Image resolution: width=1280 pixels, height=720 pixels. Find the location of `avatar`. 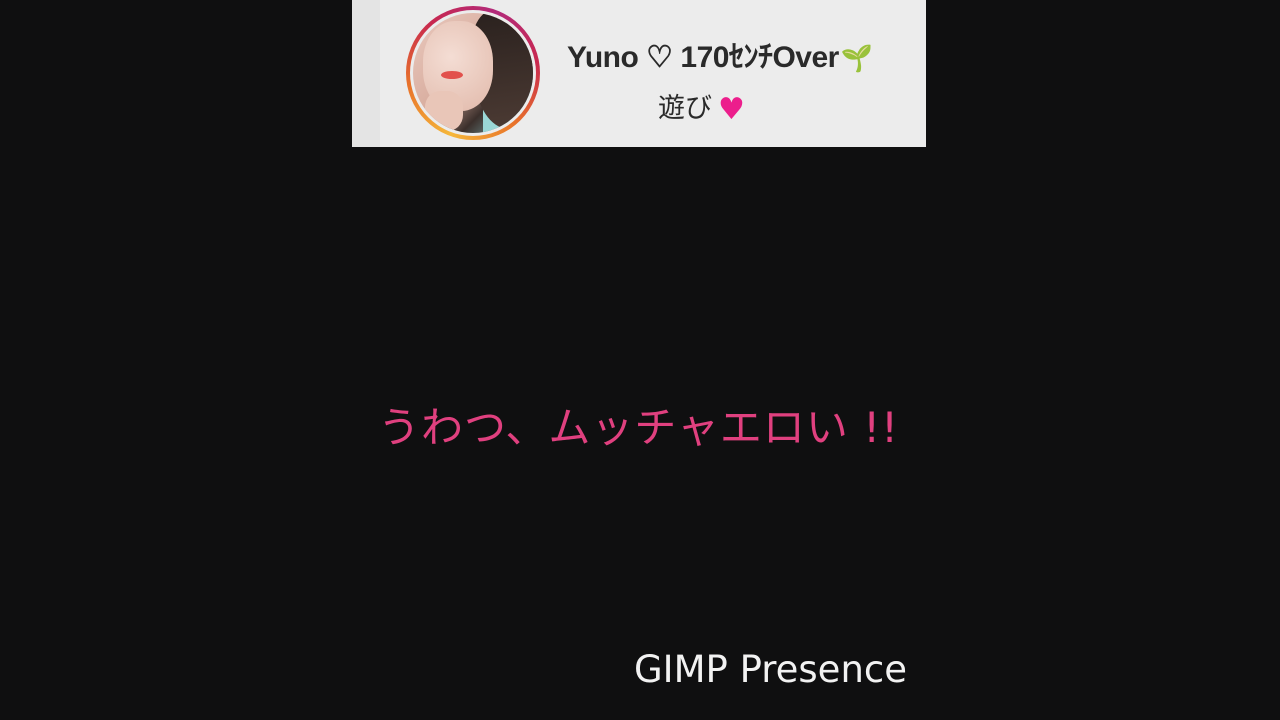

avatar is located at coordinates (473, 73).